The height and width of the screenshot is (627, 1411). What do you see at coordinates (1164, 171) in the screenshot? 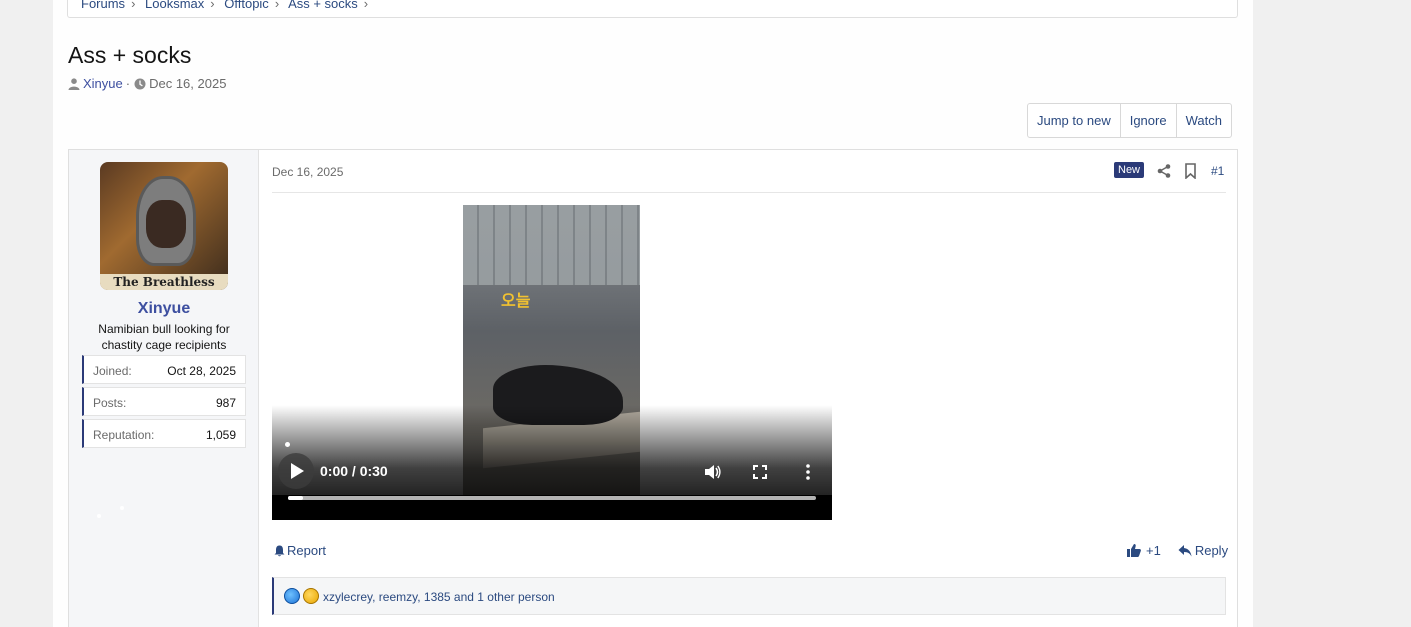
I see `share-icon` at bounding box center [1164, 171].